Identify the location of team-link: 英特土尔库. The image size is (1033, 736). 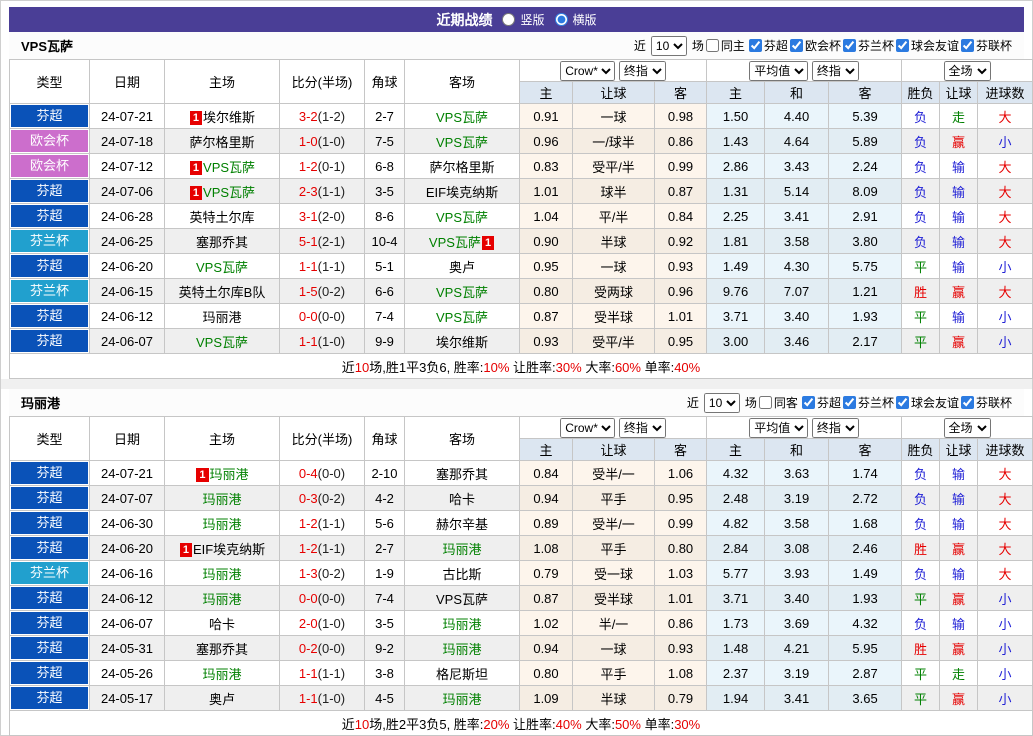
(221, 217).